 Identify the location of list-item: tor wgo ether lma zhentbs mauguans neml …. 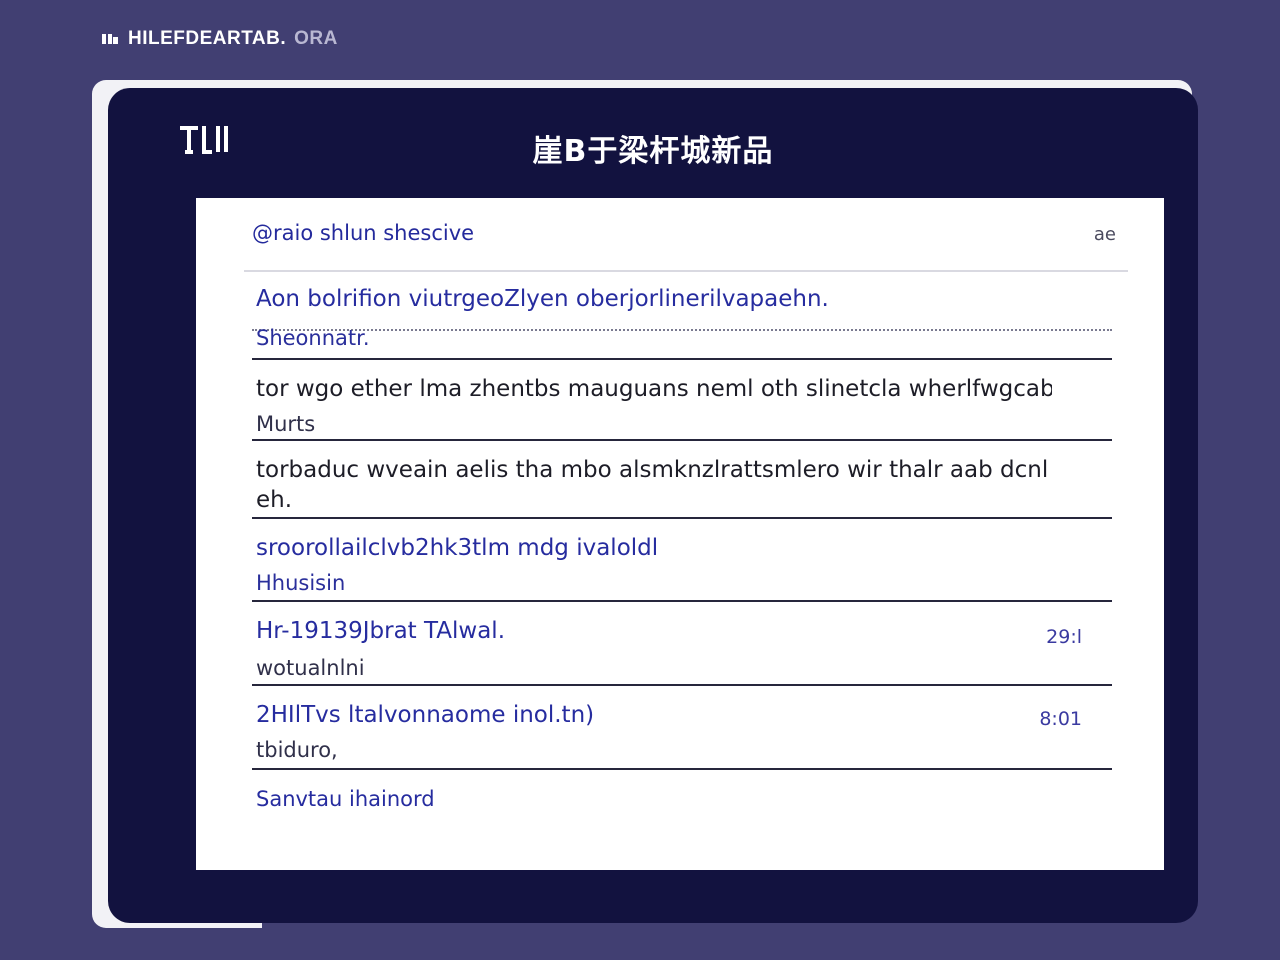
(682, 400).